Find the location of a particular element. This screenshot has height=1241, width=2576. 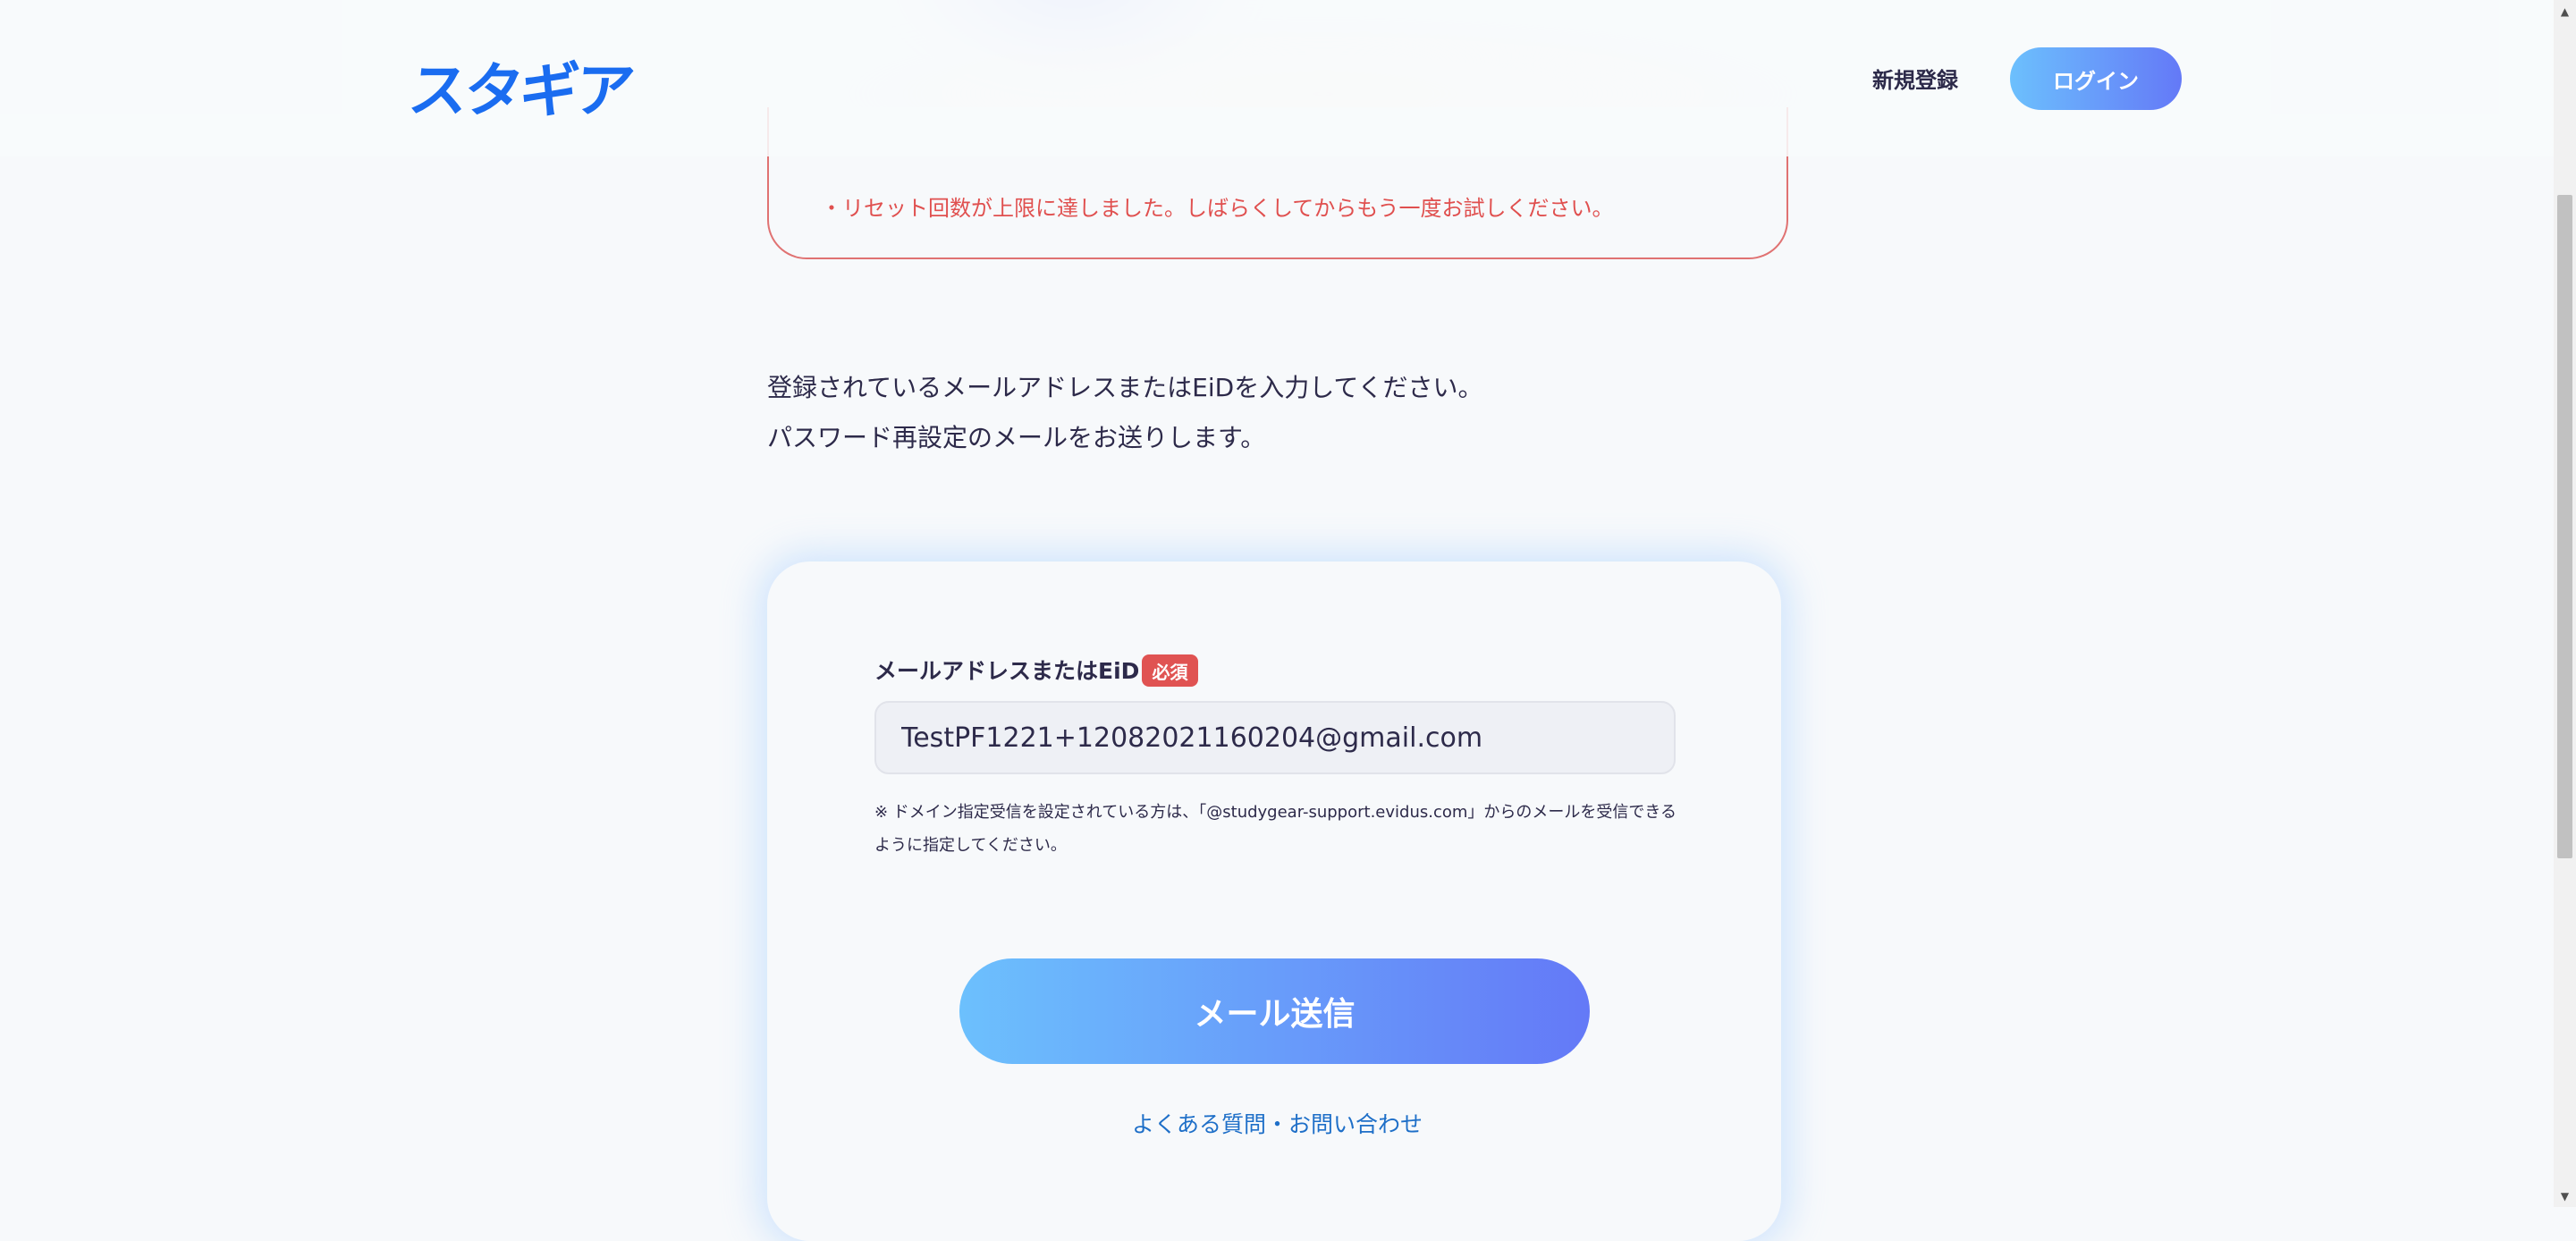

vertical-scrollbar: ▲ ▼ is located at coordinates (2565, 603).